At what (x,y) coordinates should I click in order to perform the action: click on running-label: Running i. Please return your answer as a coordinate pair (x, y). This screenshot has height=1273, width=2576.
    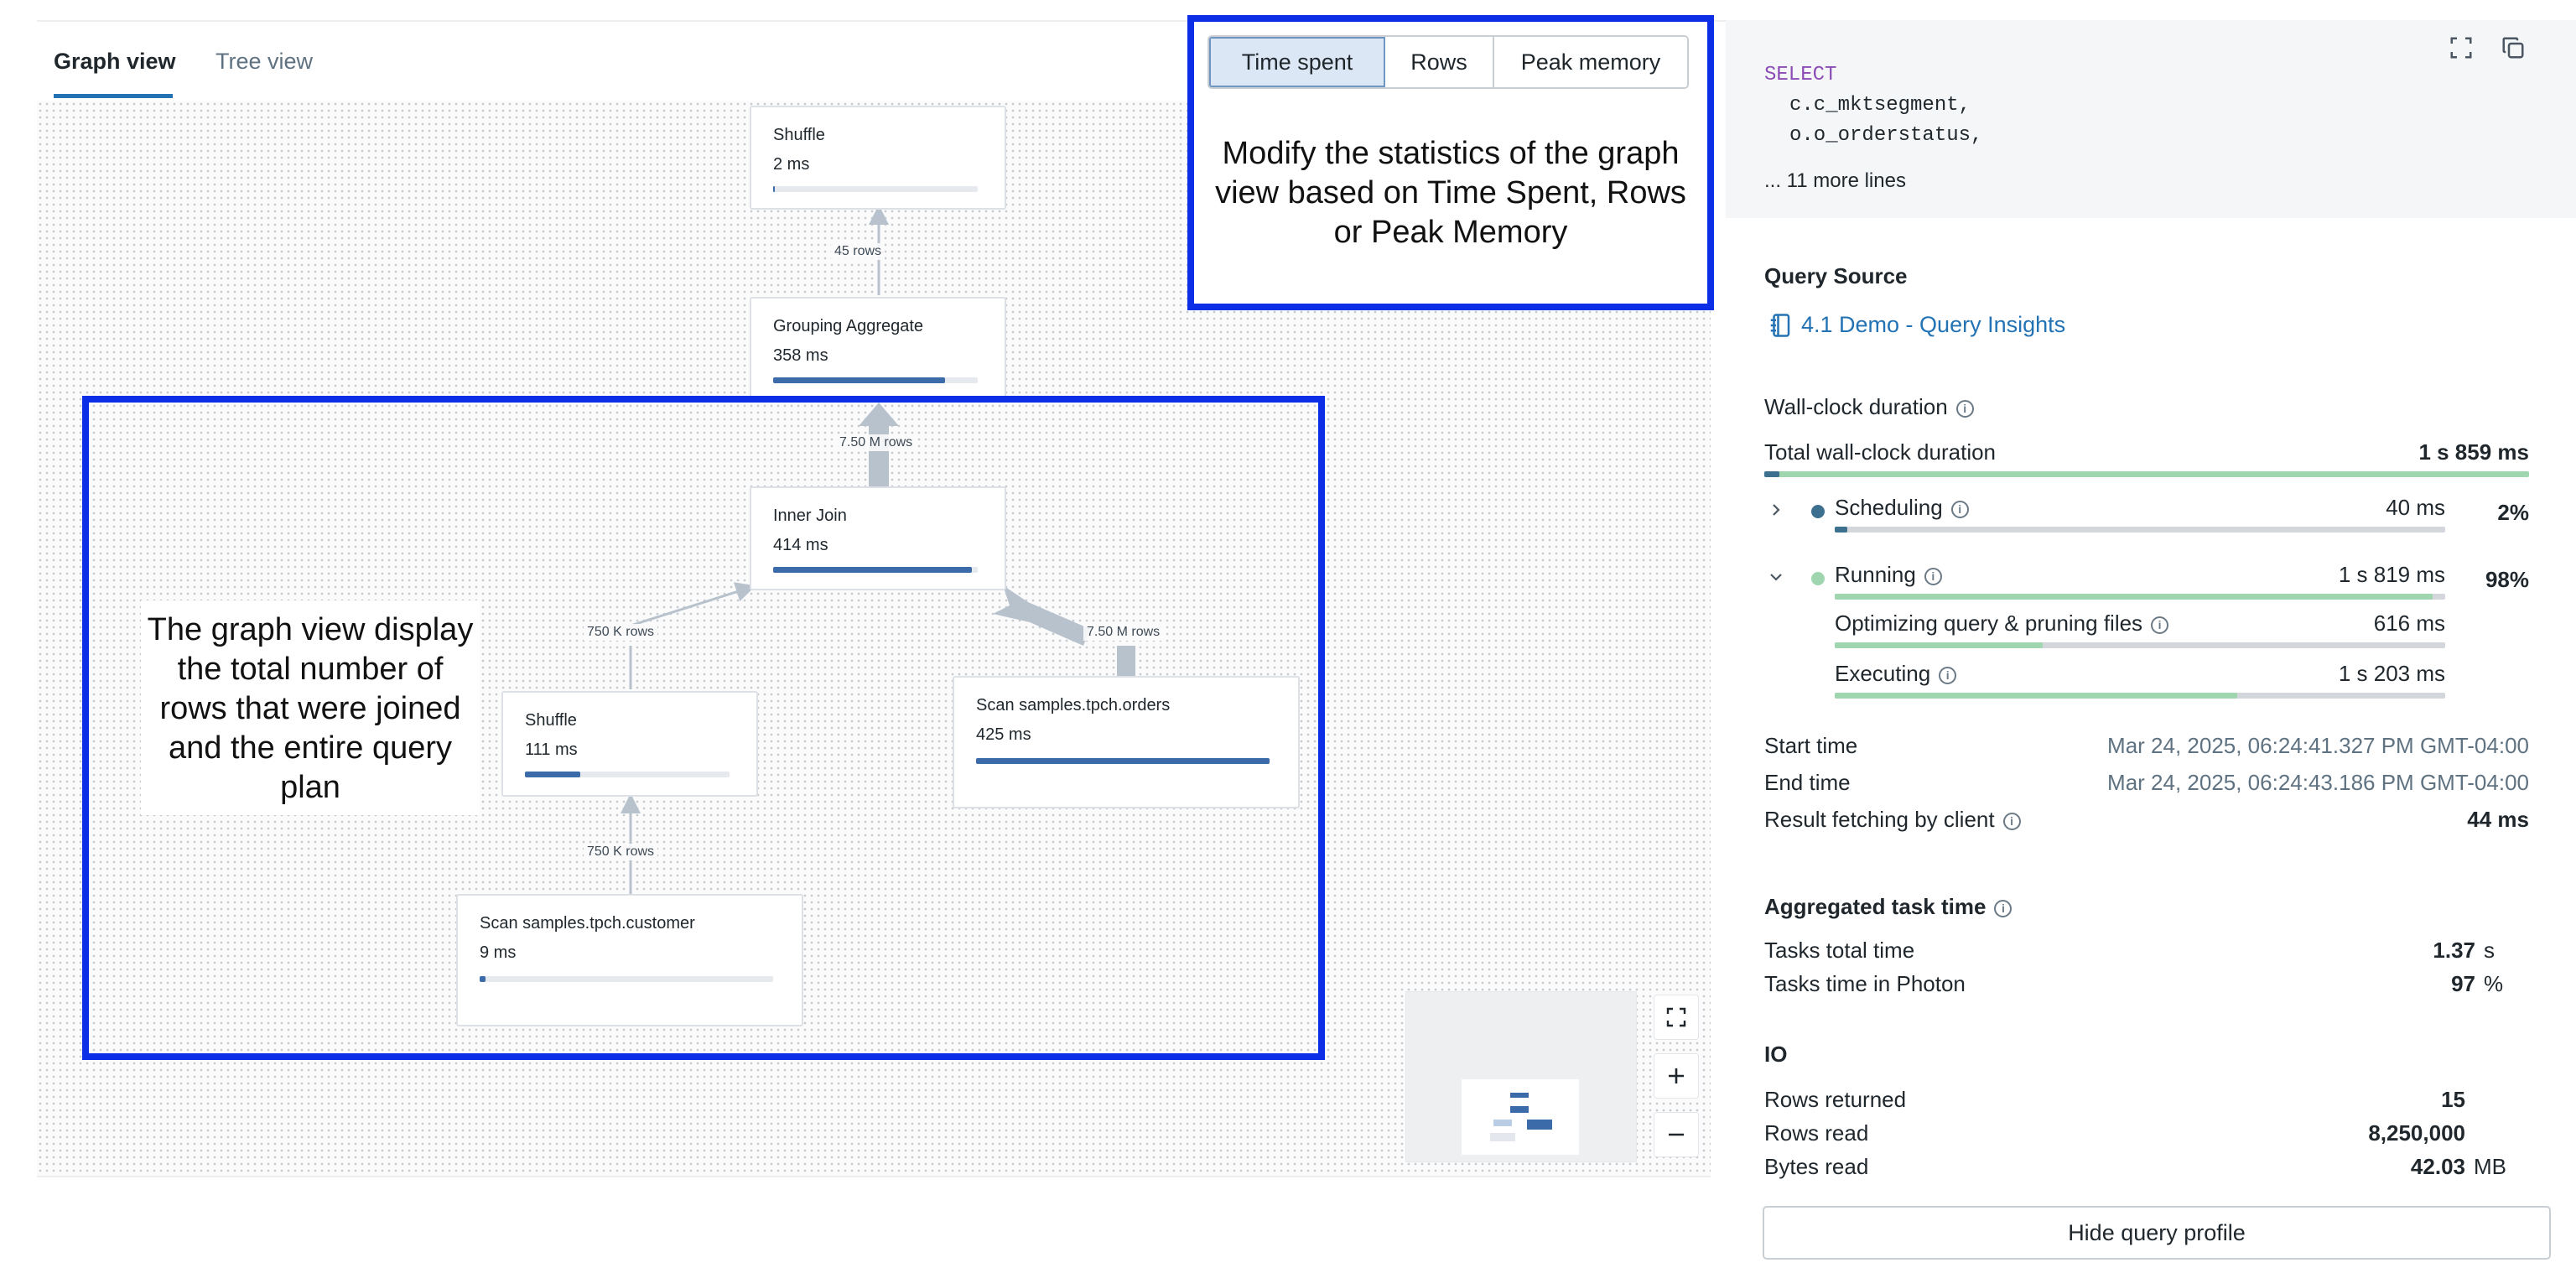
    Looking at the image, I should click on (1888, 575).